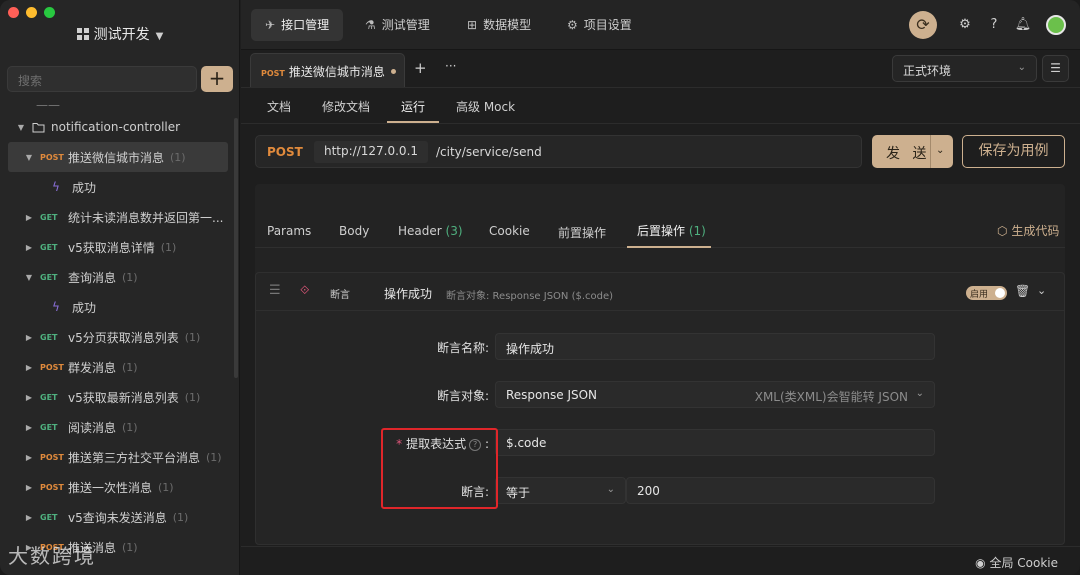 Image resolution: width=1080 pixels, height=575 pixels. Describe the element at coordinates (530, 296) in the screenshot. I see `assertion-desc: 断言对象: Response JSON ($.code)` at that location.